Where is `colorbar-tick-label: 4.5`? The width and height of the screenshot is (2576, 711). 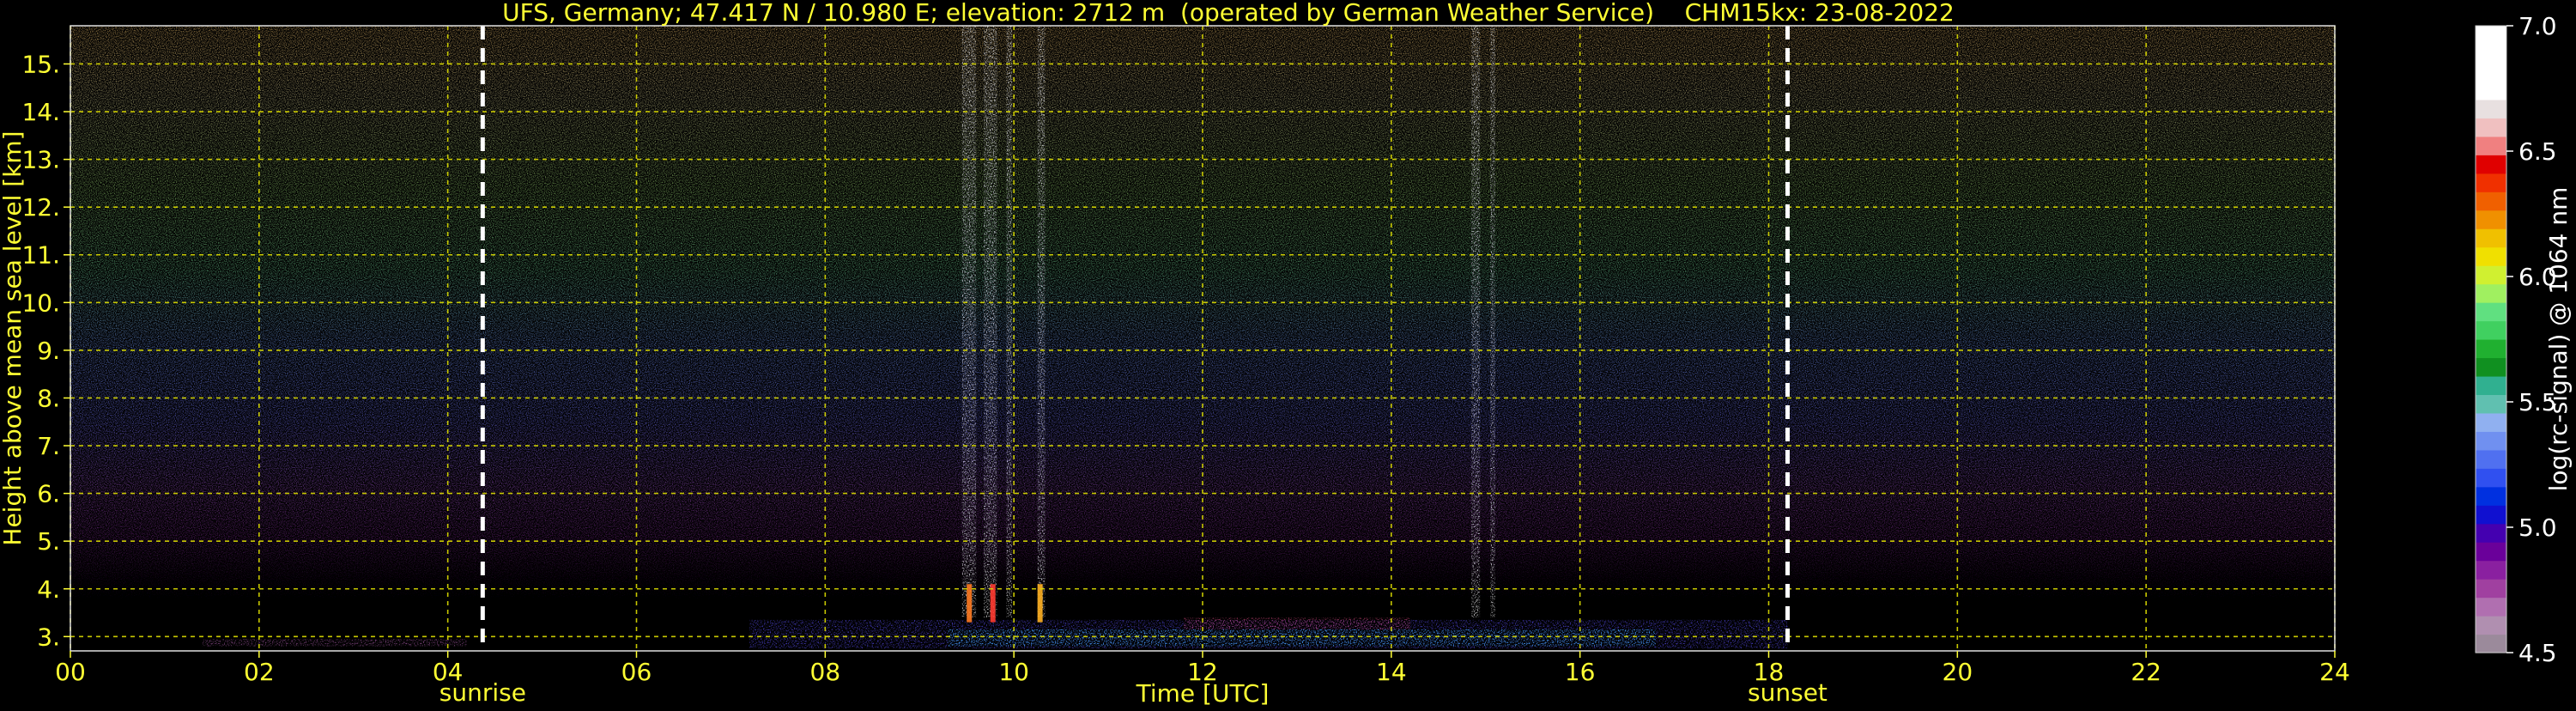 colorbar-tick-label: 4.5 is located at coordinates (2537, 653).